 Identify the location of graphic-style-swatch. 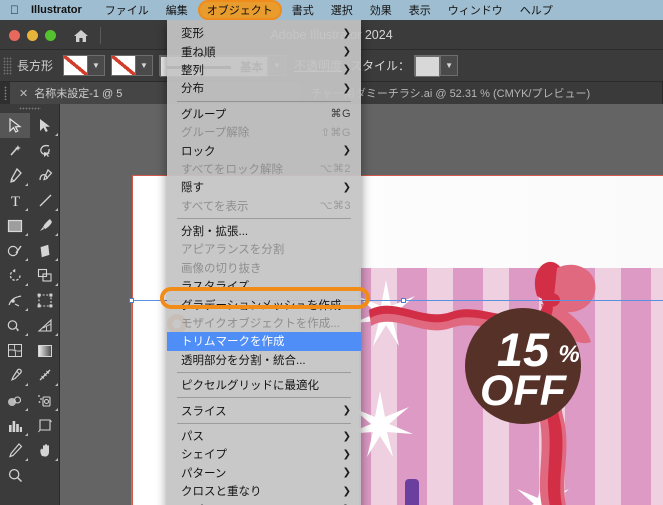
(428, 66).